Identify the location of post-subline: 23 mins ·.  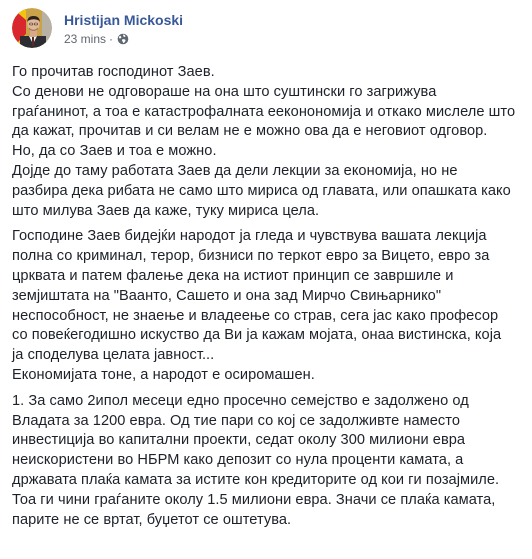
(123, 39).